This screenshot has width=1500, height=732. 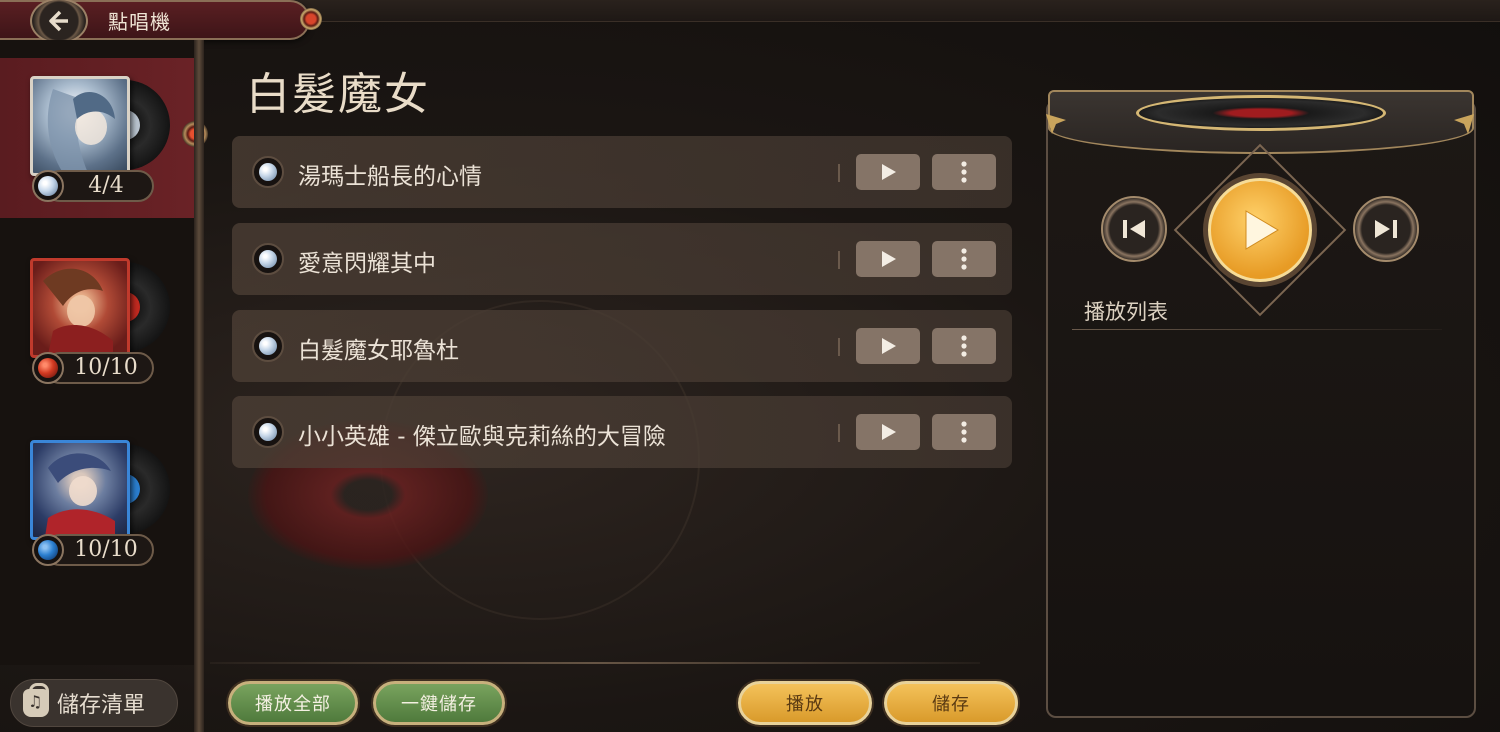 I want to click on page-title: 點唱機, so click(x=139, y=22).